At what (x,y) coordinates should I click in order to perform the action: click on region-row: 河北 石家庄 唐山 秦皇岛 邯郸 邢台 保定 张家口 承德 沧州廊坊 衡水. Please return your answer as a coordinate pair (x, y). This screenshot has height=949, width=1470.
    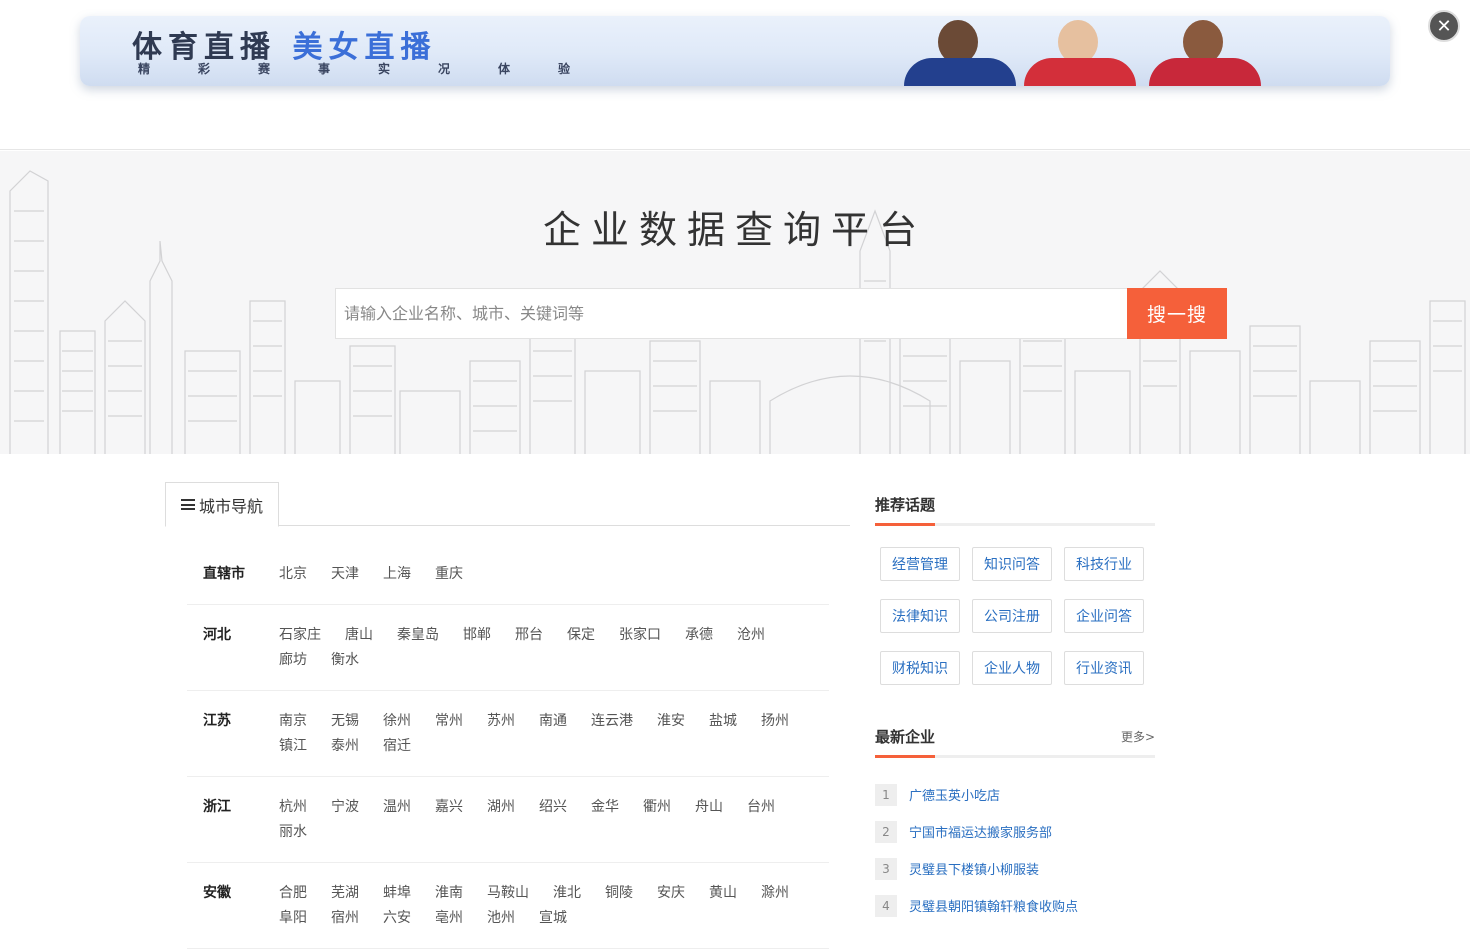
    Looking at the image, I should click on (508, 648).